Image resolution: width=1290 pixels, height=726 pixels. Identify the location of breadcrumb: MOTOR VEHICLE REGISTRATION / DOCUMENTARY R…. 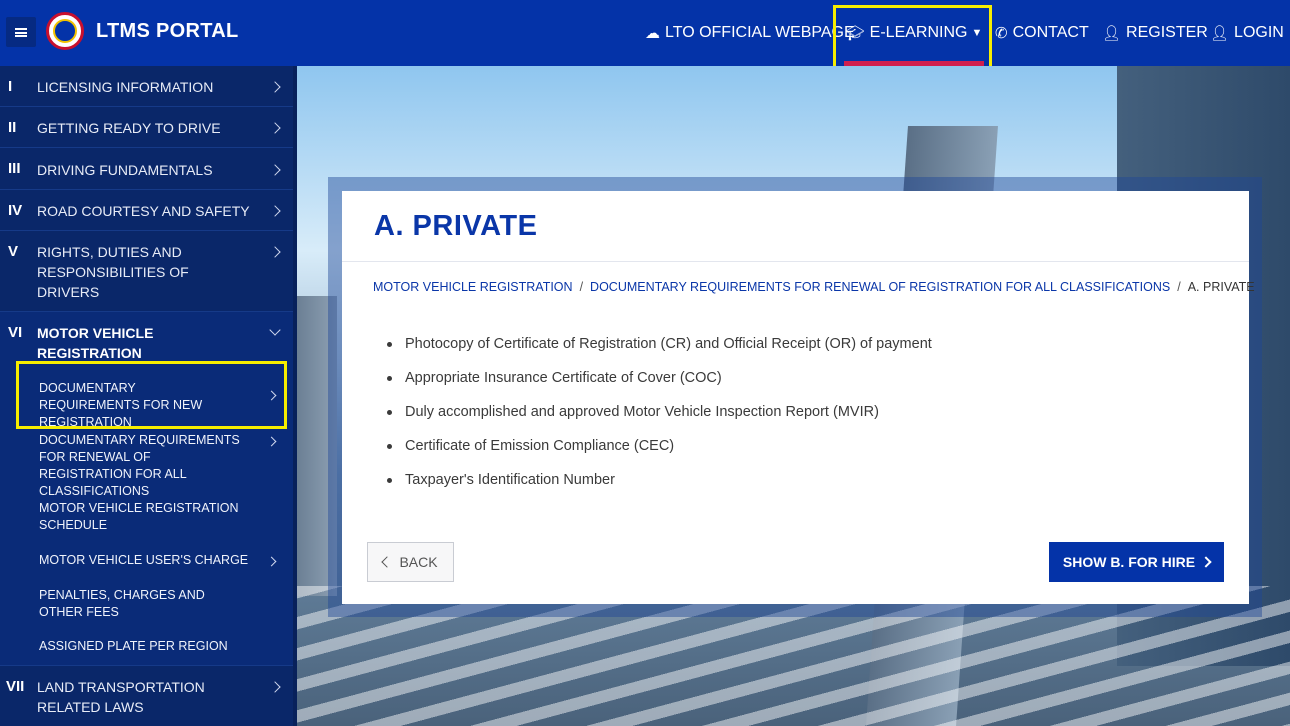
(814, 287).